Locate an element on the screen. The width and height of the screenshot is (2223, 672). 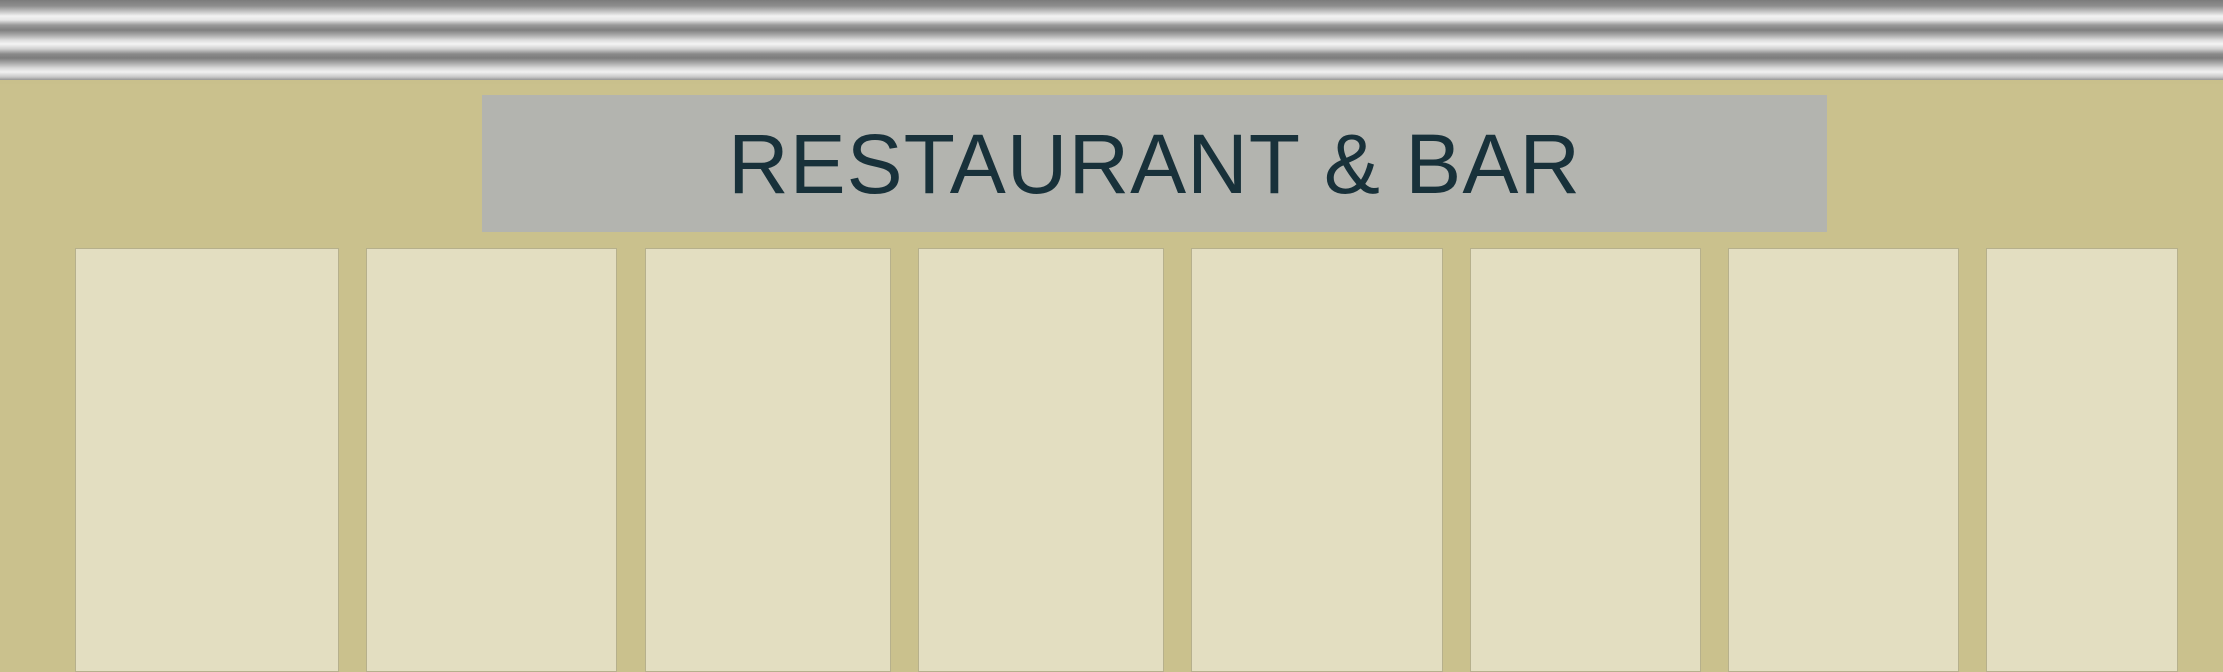
restaurant-signboard: RESTAURANT & BAR is located at coordinates (1154, 163).